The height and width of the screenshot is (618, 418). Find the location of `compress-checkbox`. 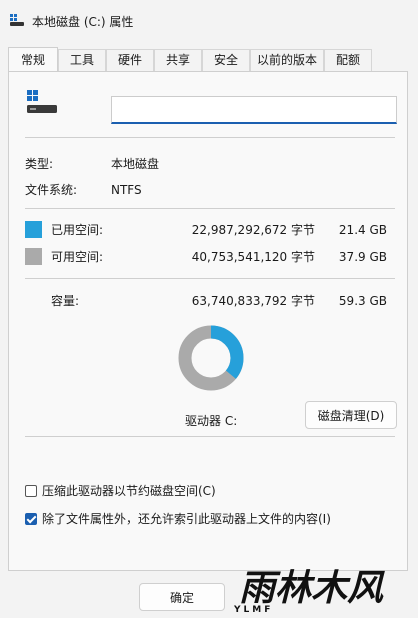

compress-checkbox is located at coordinates (31, 491).